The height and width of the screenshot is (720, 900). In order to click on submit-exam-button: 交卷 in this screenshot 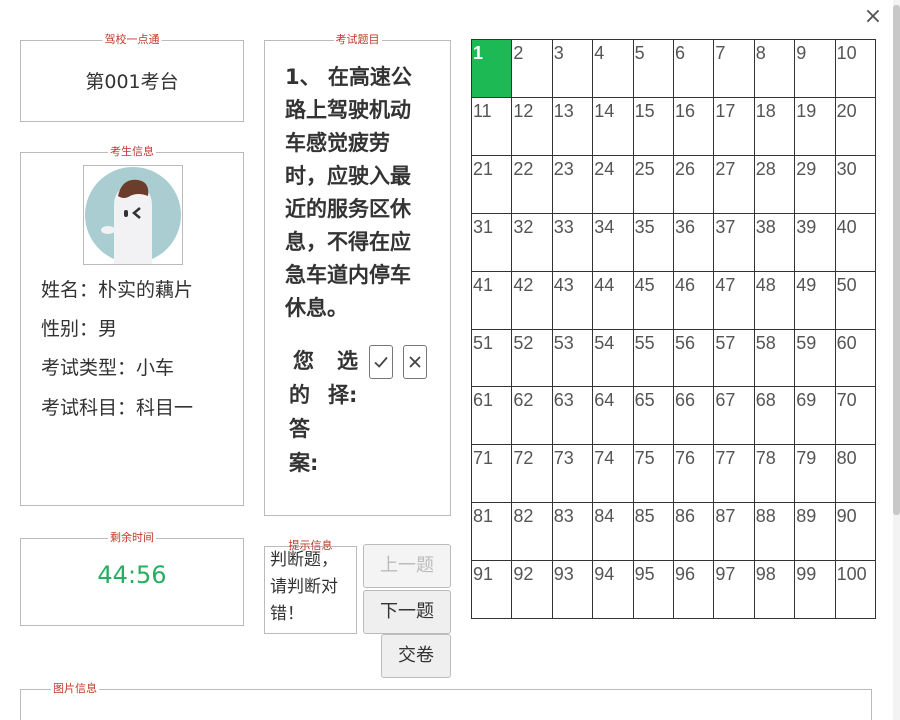, I will do `click(416, 656)`.